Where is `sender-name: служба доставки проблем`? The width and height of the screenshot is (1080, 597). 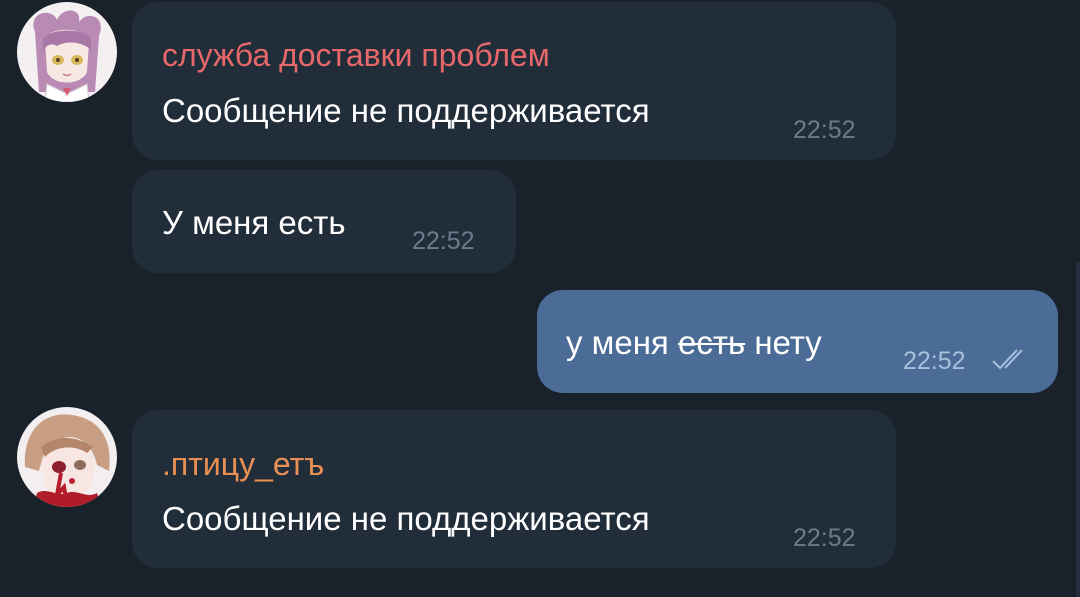
sender-name: служба доставки проблем is located at coordinates (356, 55).